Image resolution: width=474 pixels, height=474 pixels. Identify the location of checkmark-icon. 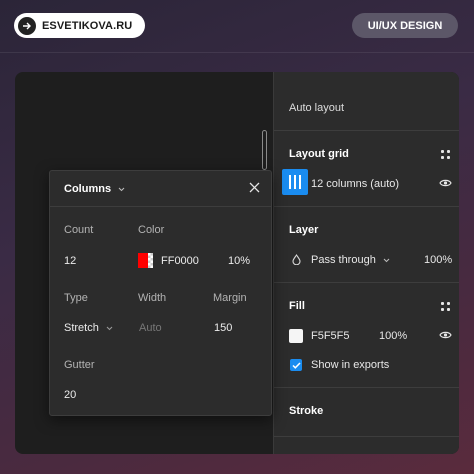
(296, 365).